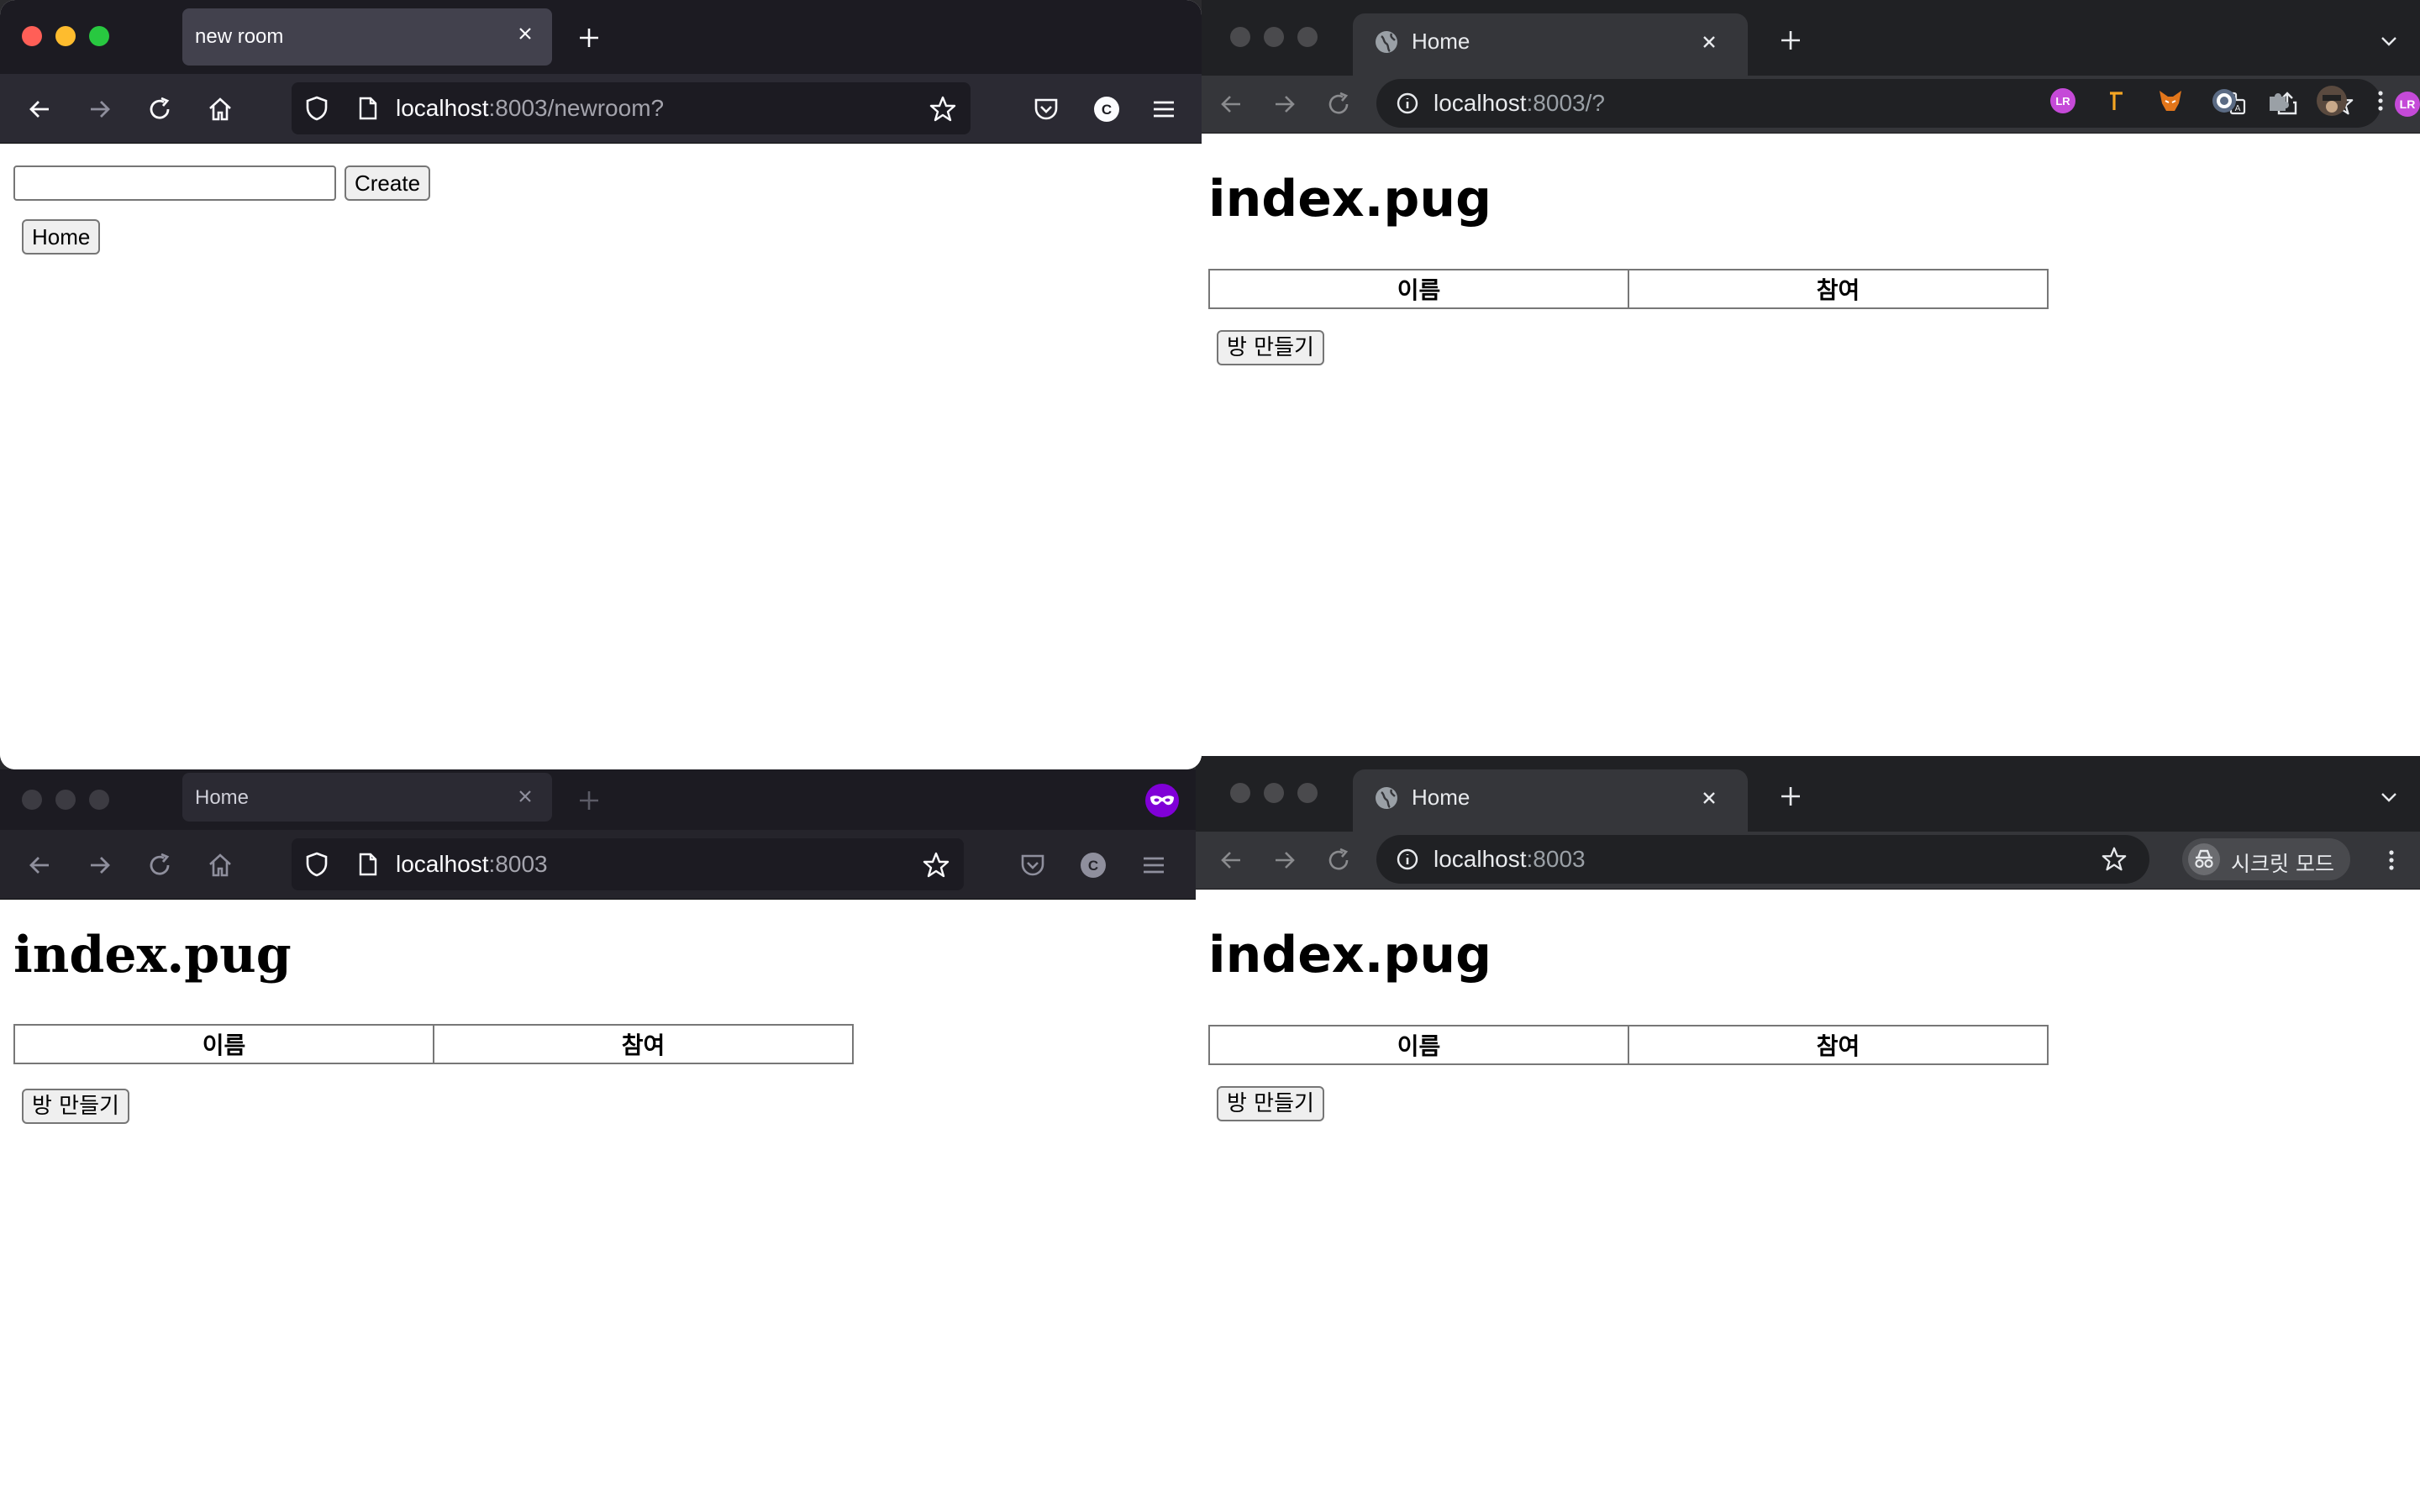 Image resolution: width=2420 pixels, height=1512 pixels. What do you see at coordinates (2332, 101) in the screenshot?
I see `avatar-icon` at bounding box center [2332, 101].